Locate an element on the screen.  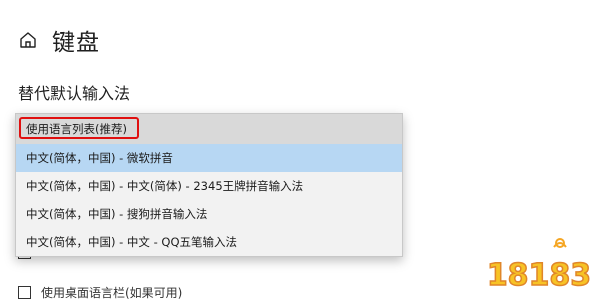
dropdown-option-language-list: 使用语言列表(推荐) is located at coordinates (209, 129).